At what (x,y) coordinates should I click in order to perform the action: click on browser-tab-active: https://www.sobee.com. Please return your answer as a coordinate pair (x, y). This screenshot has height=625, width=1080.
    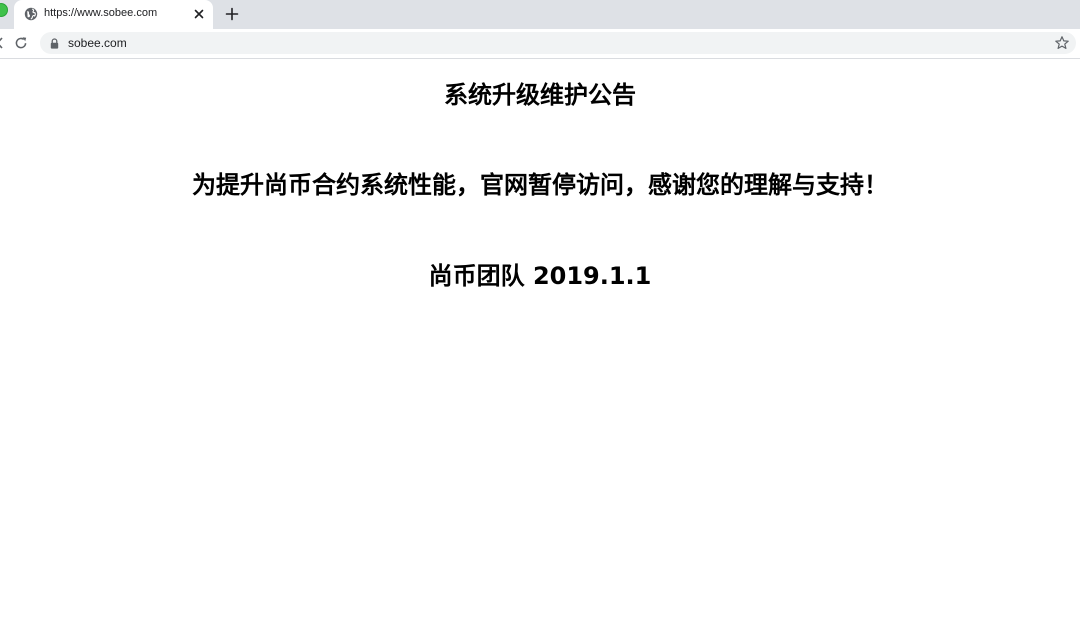
    Looking at the image, I should click on (113, 14).